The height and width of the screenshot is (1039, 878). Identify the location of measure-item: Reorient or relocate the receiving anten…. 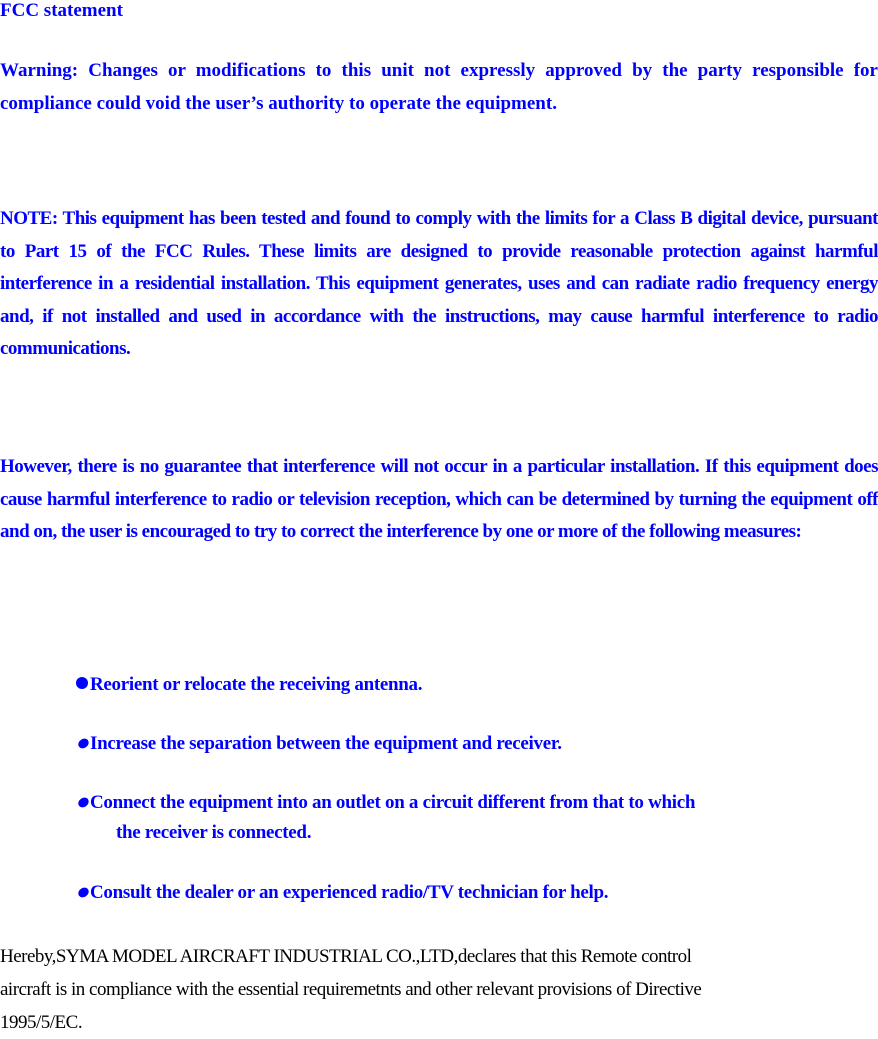
(249, 685).